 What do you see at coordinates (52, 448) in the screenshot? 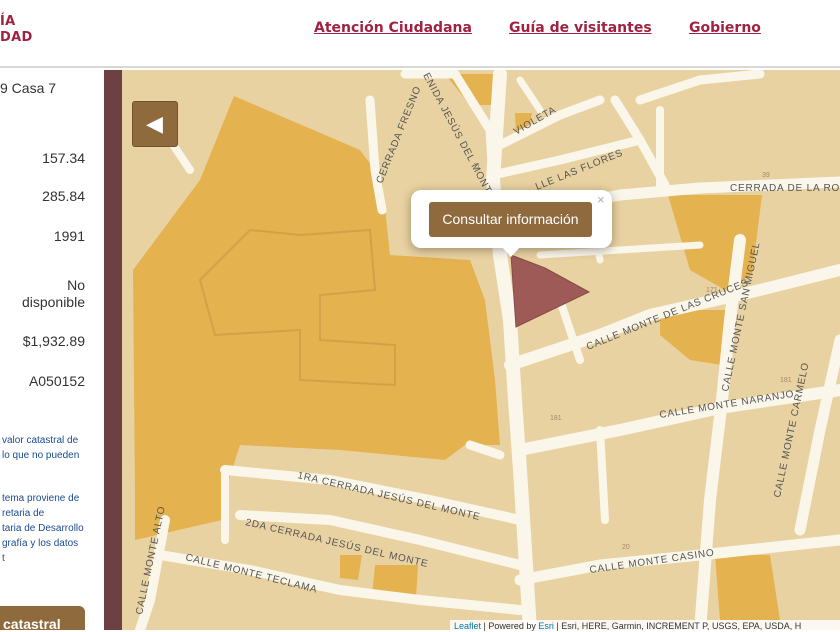
I see `disclaimer-note-1: valor catastral de lo que no pueden` at bounding box center [52, 448].